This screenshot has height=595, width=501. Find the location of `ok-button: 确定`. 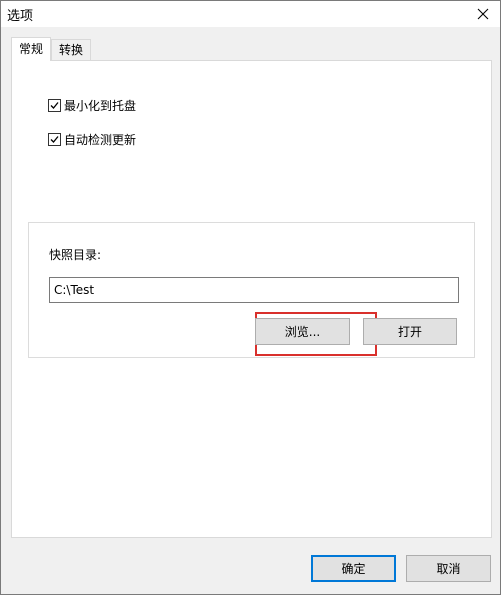

ok-button: 确定 is located at coordinates (353, 568).